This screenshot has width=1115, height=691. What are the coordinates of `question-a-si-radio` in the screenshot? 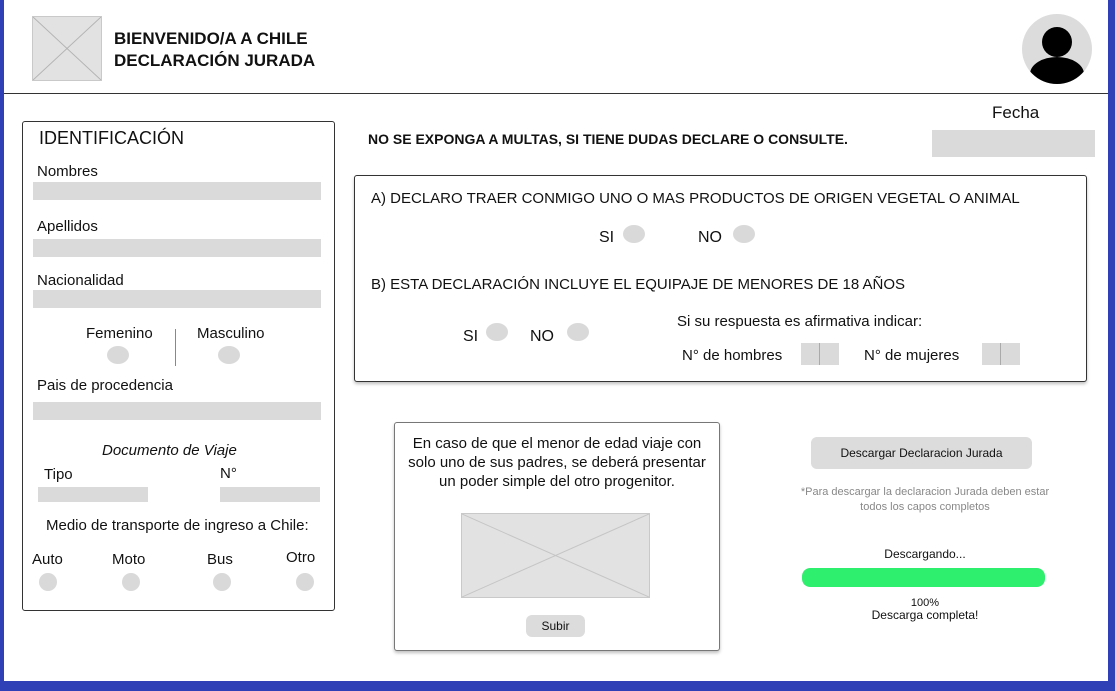 It's located at (634, 234).